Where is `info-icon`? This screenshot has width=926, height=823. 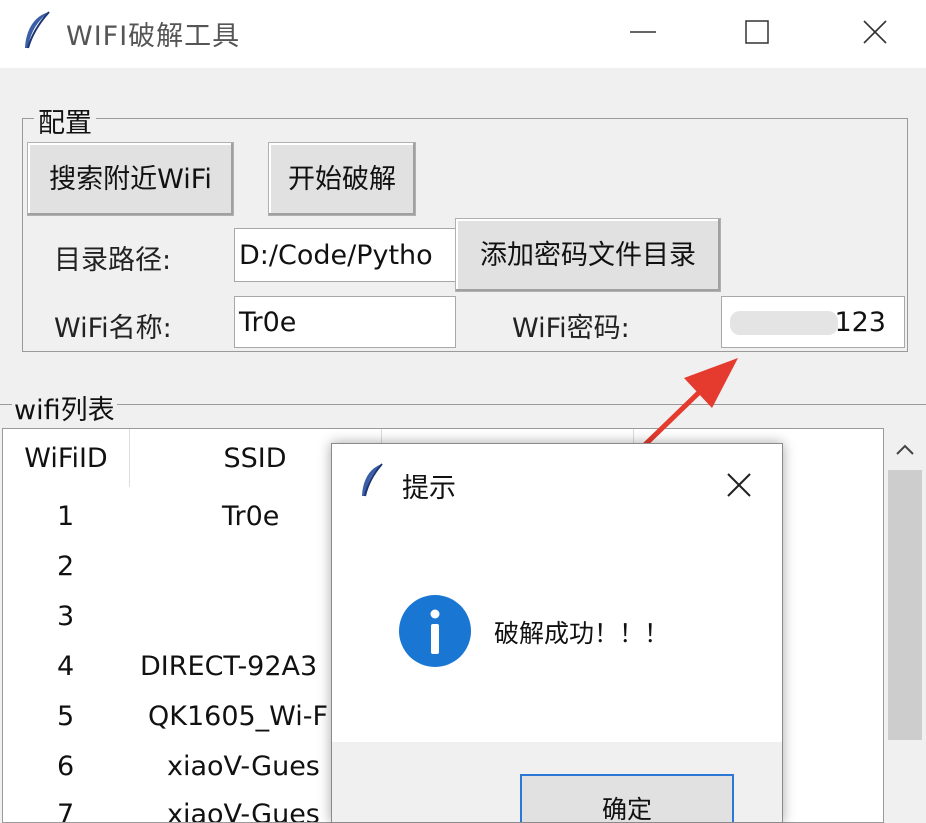 info-icon is located at coordinates (435, 631).